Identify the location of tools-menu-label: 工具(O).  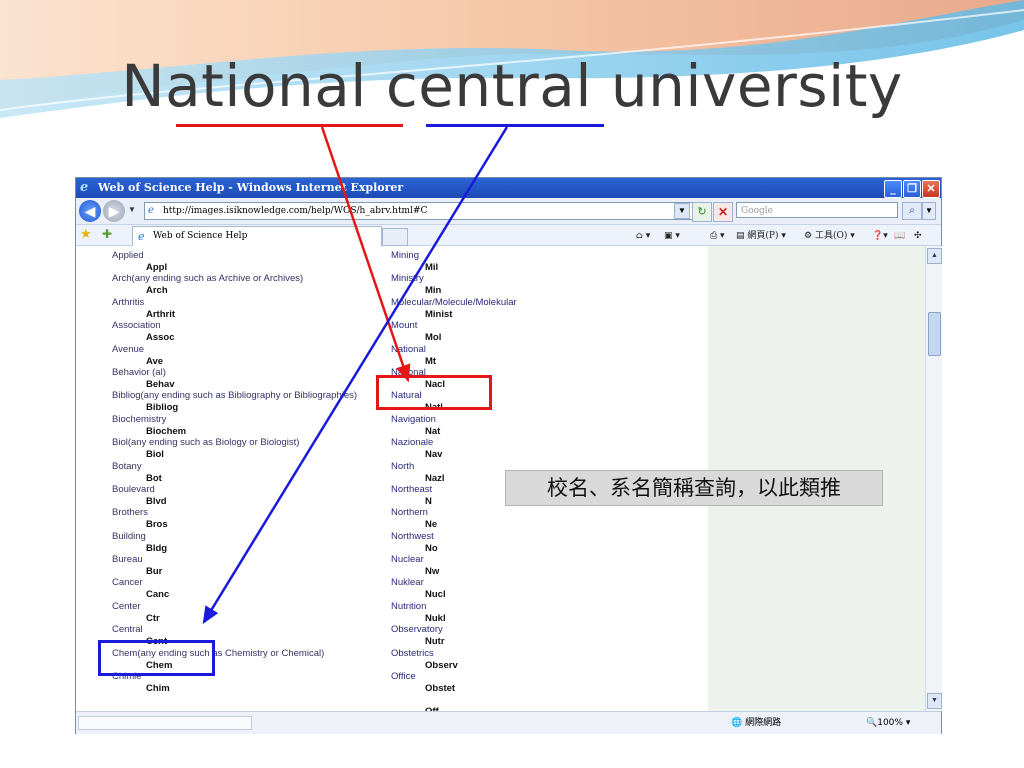
(831, 236).